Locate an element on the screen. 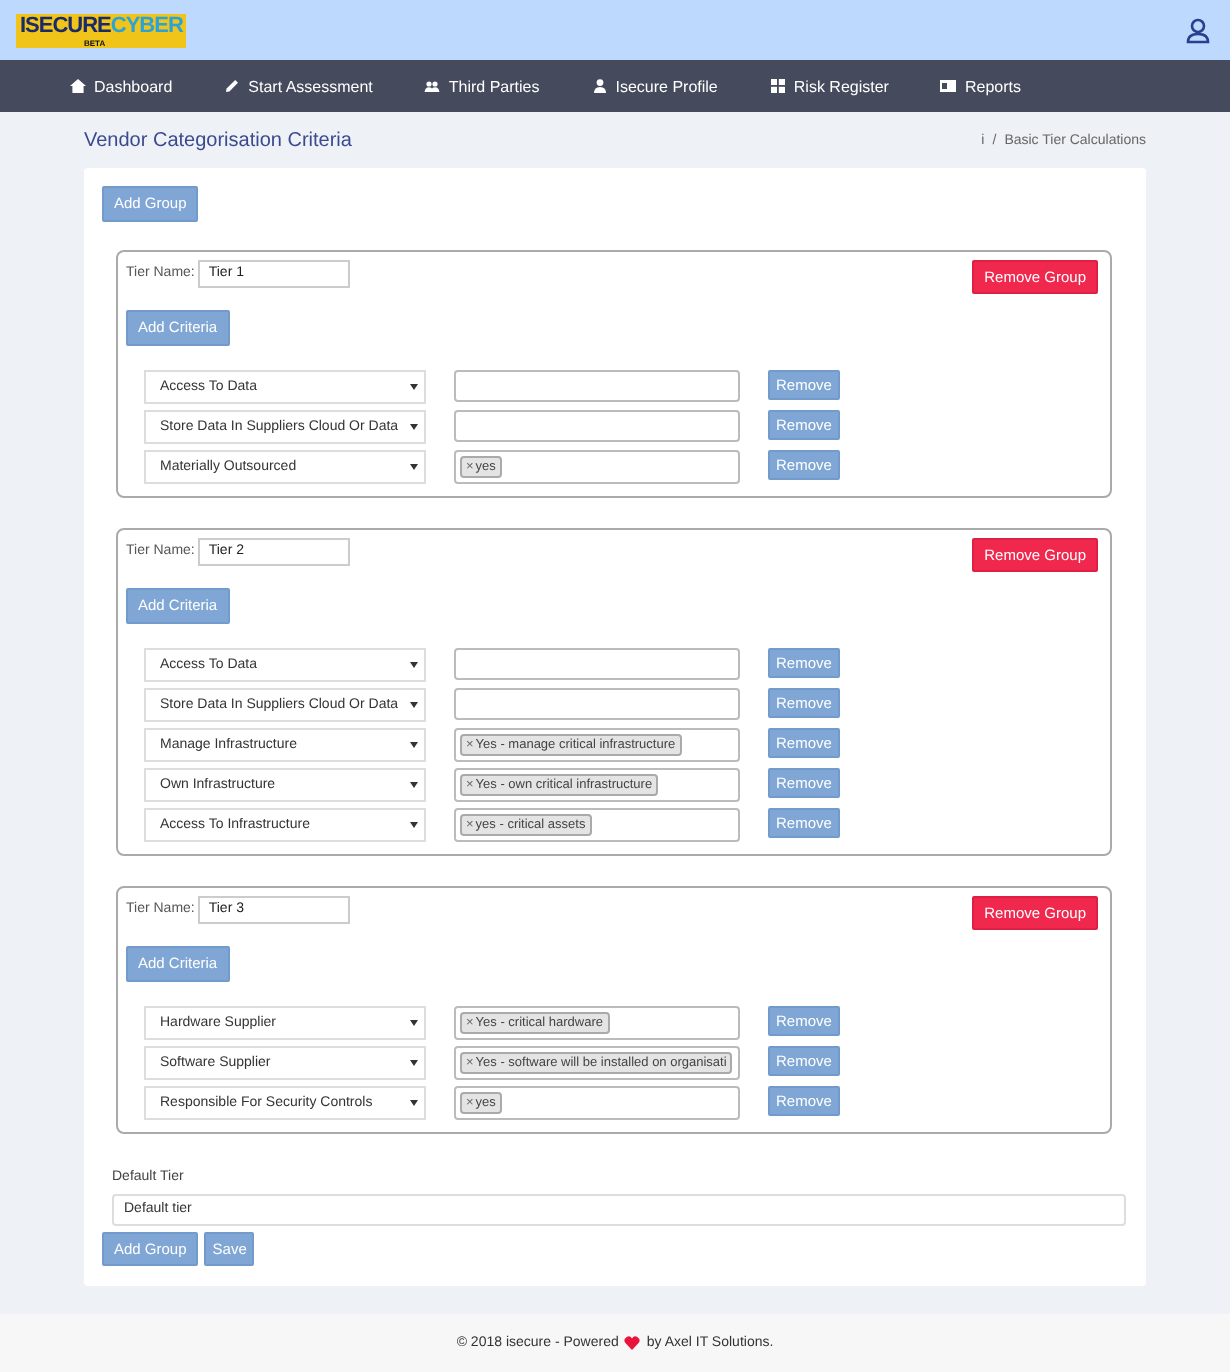  nav-link: Reports is located at coordinates (980, 86).